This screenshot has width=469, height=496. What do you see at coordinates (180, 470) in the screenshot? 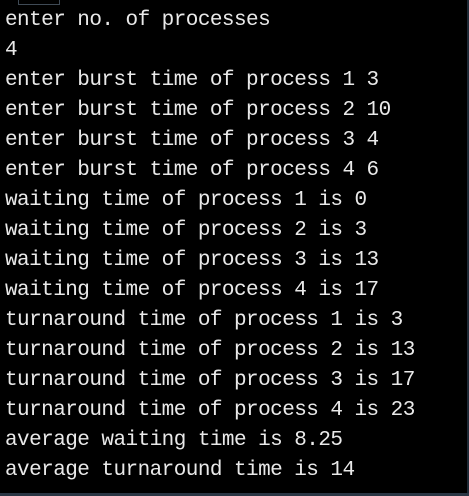
I see `average-turnaround-time-line: average turnaround time is 14` at bounding box center [180, 470].